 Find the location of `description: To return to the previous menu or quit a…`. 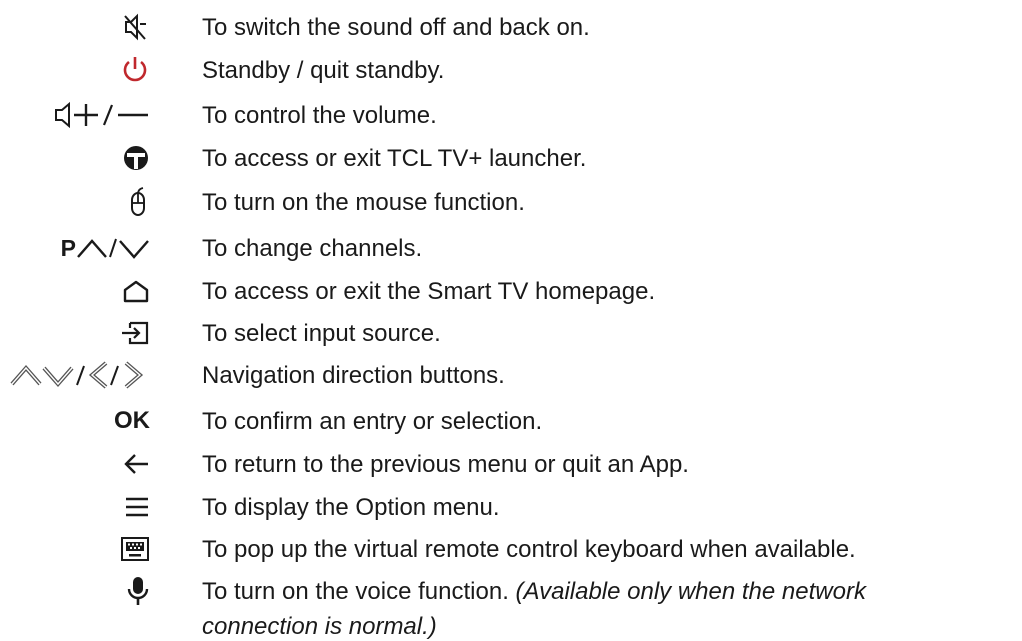

description: To return to the previous menu or quit a… is located at coordinates (445, 464).